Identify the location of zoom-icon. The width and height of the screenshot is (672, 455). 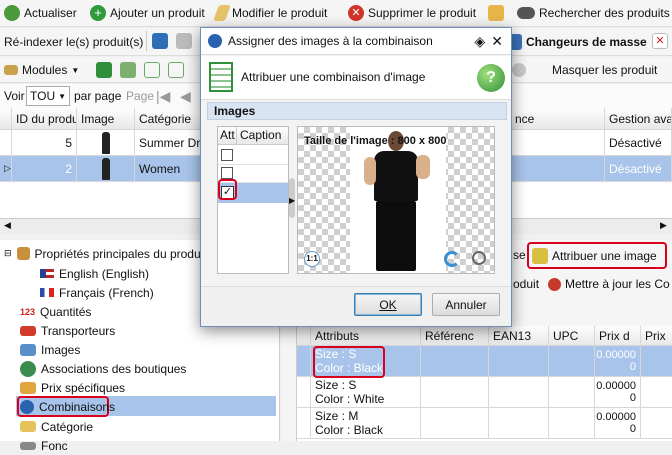
(479, 258).